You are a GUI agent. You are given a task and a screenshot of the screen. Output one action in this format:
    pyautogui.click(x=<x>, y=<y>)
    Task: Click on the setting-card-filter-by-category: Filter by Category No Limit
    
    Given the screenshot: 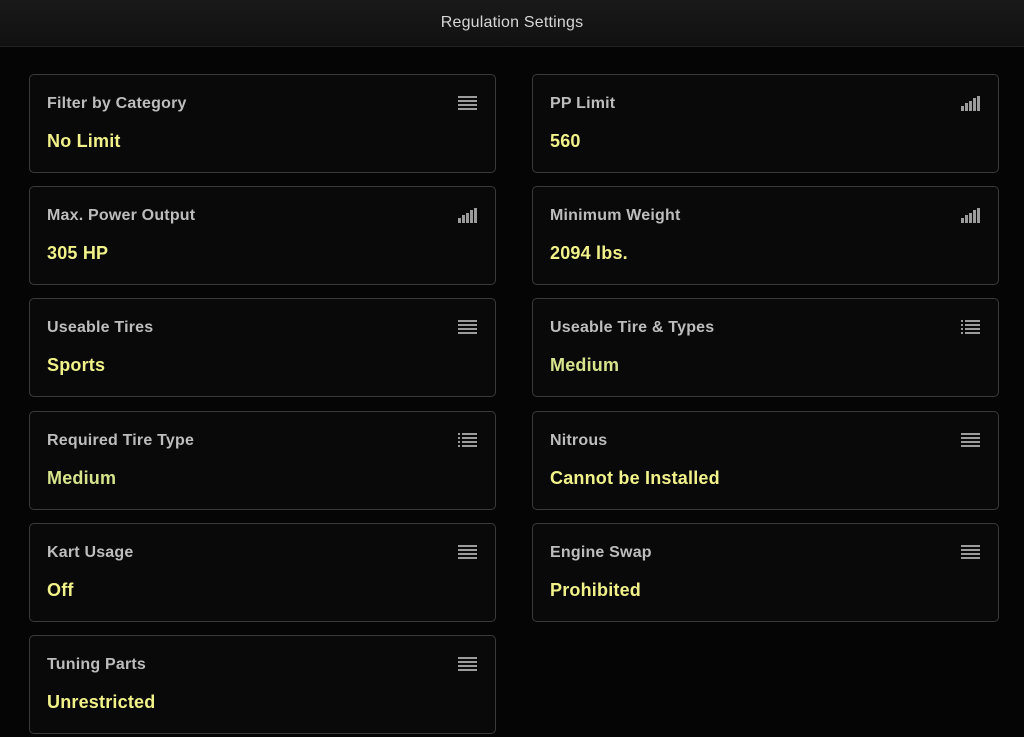 What is the action you would take?
    pyautogui.click(x=262, y=123)
    